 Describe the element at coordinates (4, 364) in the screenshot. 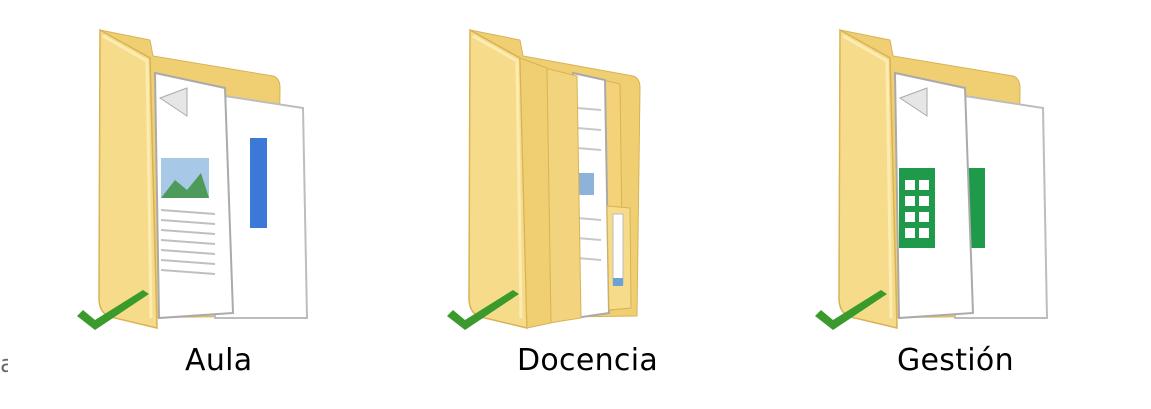

I see `partial-label: a` at that location.